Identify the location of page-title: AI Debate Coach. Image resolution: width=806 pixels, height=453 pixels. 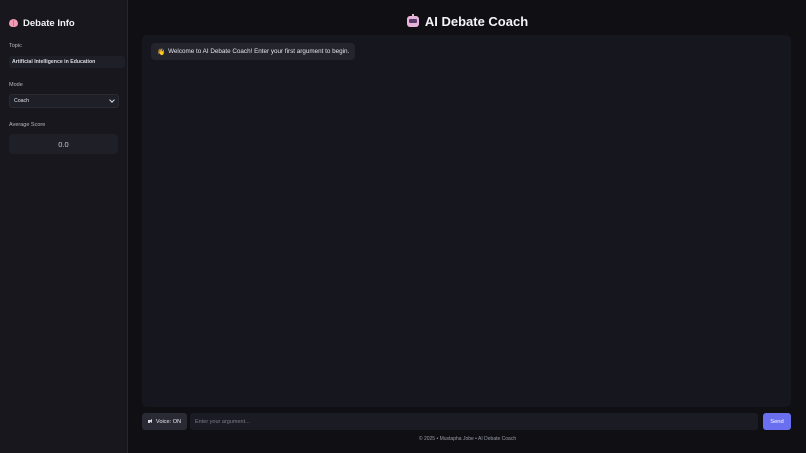
(476, 21).